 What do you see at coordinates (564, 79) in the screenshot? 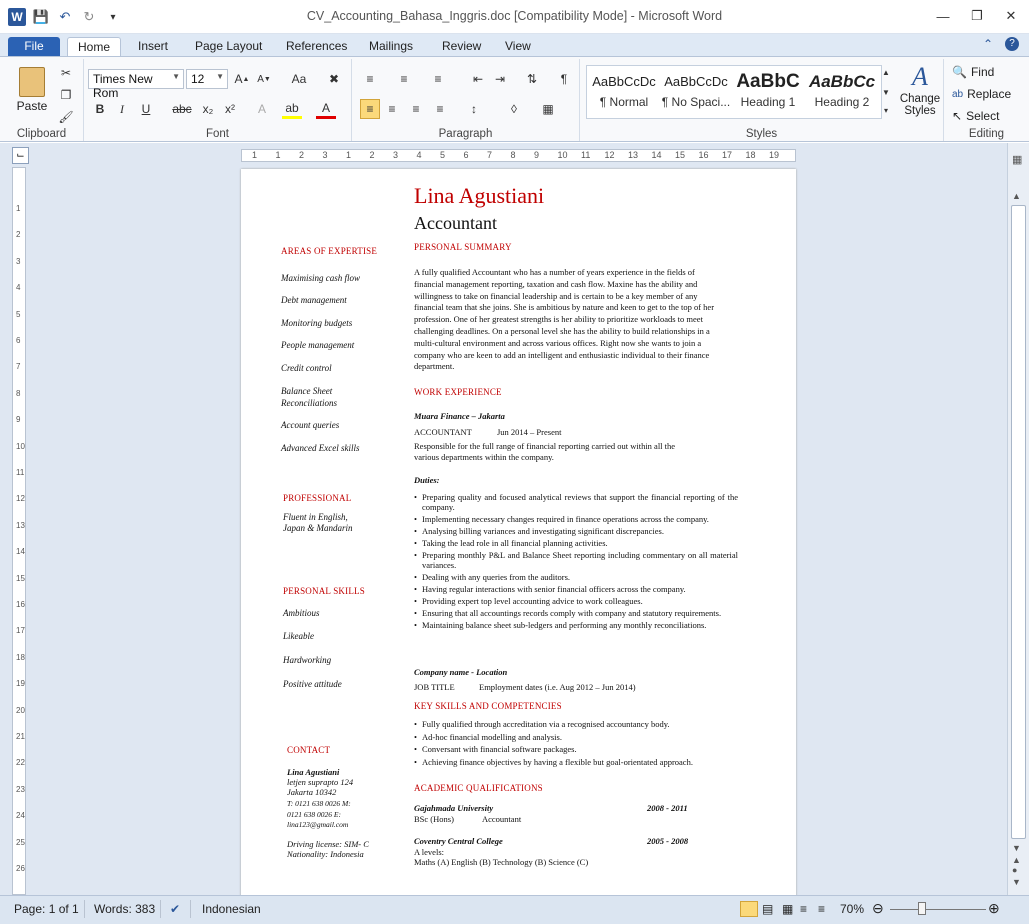
I see `show-marks-icon: ¶` at bounding box center [564, 79].